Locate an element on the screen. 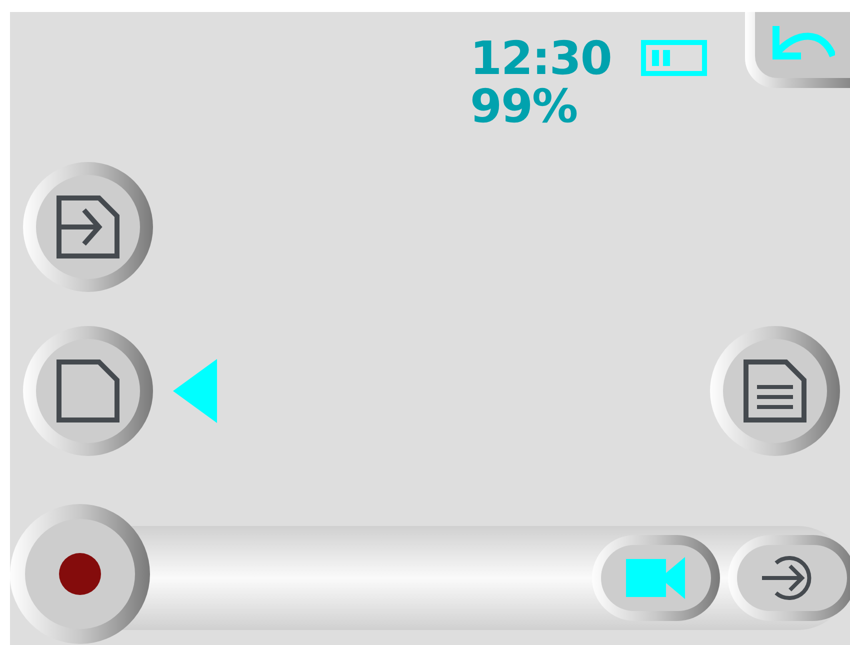 Image resolution: width=850 pixels, height=645 pixels. undo-arrow-icon is located at coordinates (802, 43).